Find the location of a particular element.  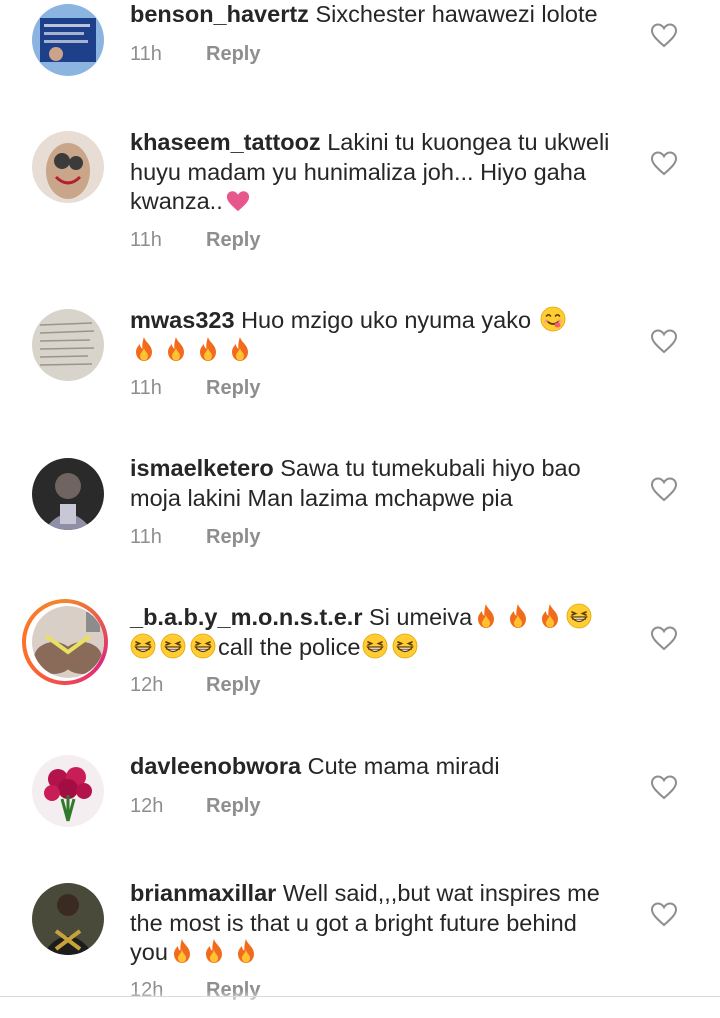

smiling-face-emoji is located at coordinates (553, 319).